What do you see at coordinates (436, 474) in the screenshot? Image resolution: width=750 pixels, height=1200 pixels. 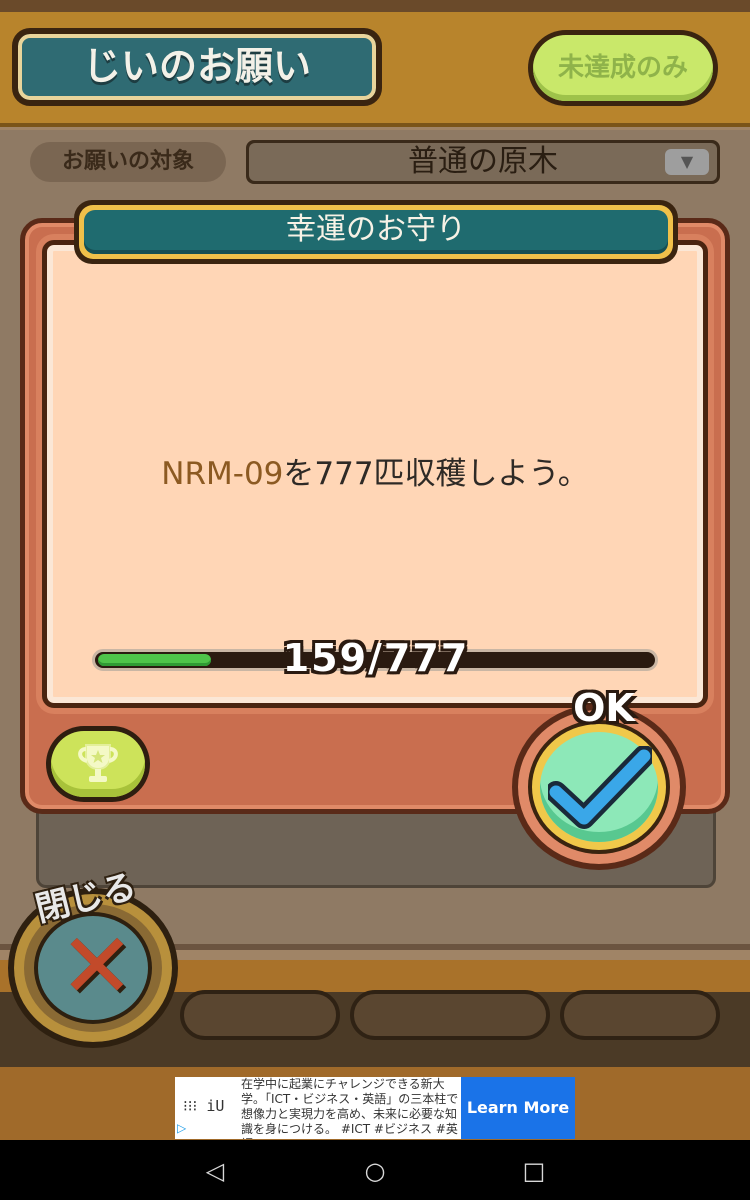 I see `mission-goal-text: を777匹収穫しよう。` at bounding box center [436, 474].